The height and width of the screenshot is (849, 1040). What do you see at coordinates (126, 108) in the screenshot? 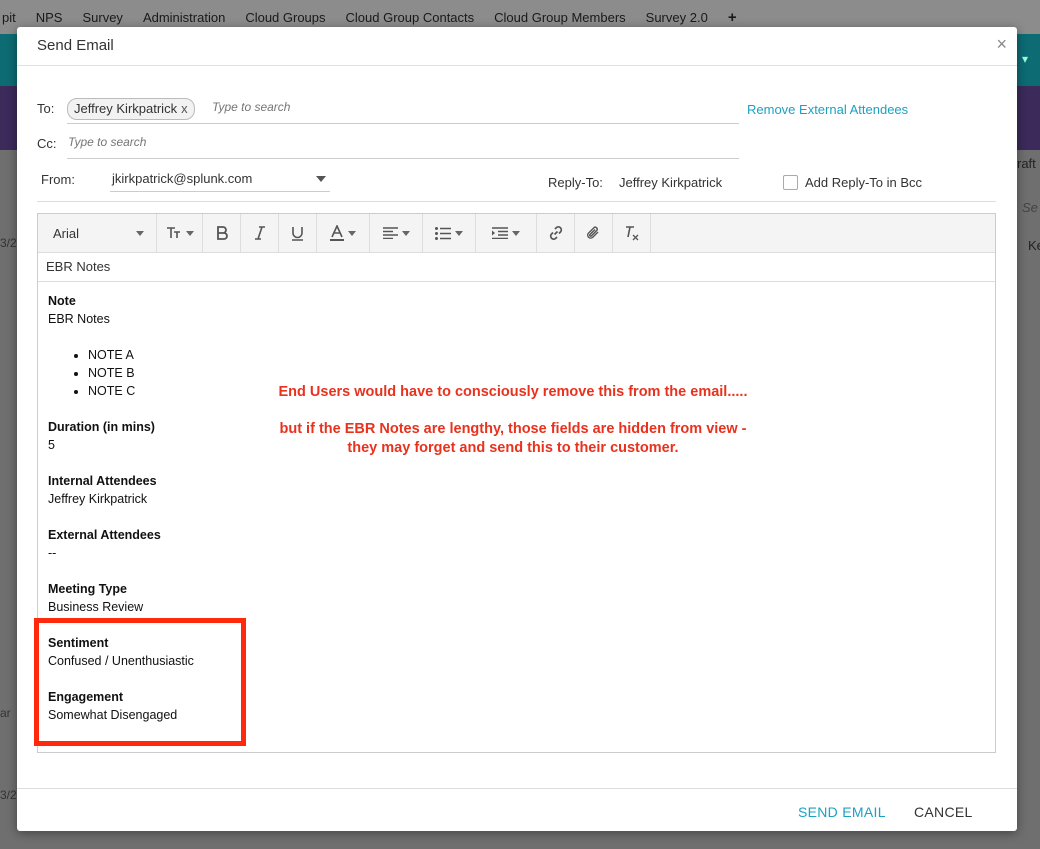
I see `recipient-chip-label: Jeffrey Kirkpatrick` at bounding box center [126, 108].